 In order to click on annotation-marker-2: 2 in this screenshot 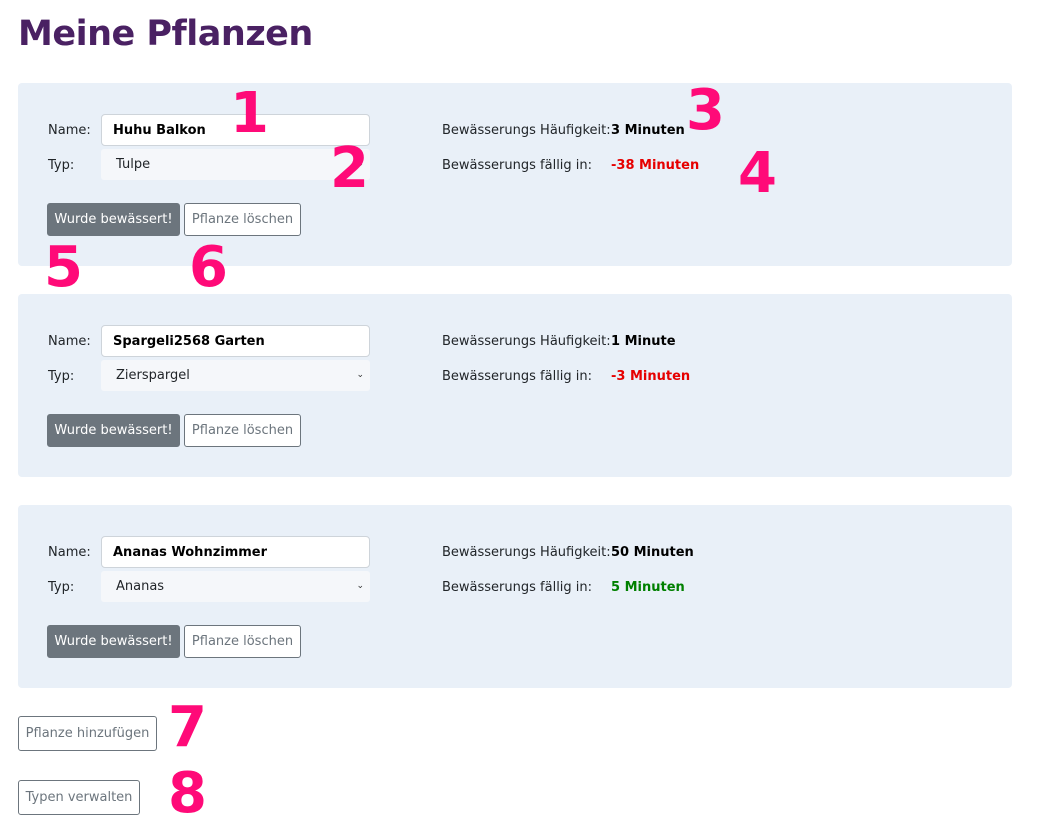, I will do `click(349, 168)`.